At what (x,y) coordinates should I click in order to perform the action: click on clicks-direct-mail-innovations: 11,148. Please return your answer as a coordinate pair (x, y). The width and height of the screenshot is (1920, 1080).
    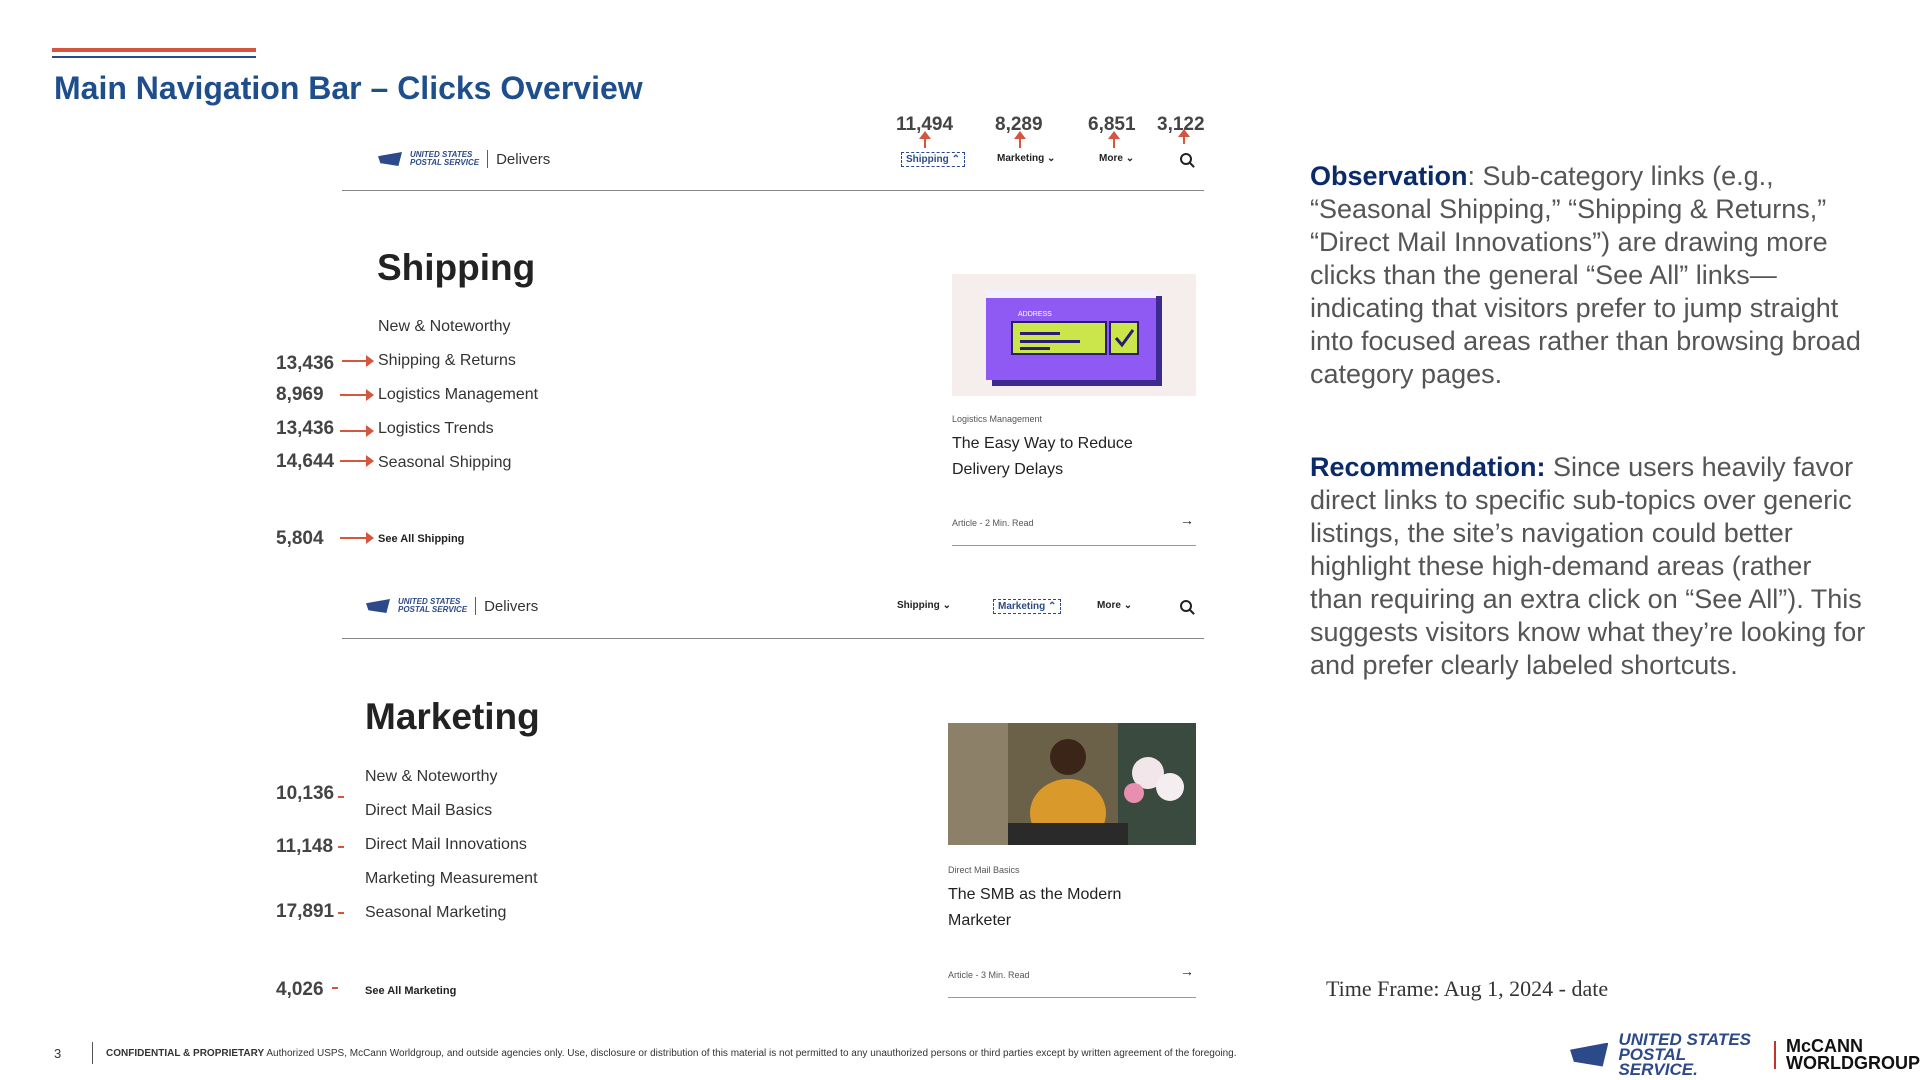
    Looking at the image, I should click on (305, 846).